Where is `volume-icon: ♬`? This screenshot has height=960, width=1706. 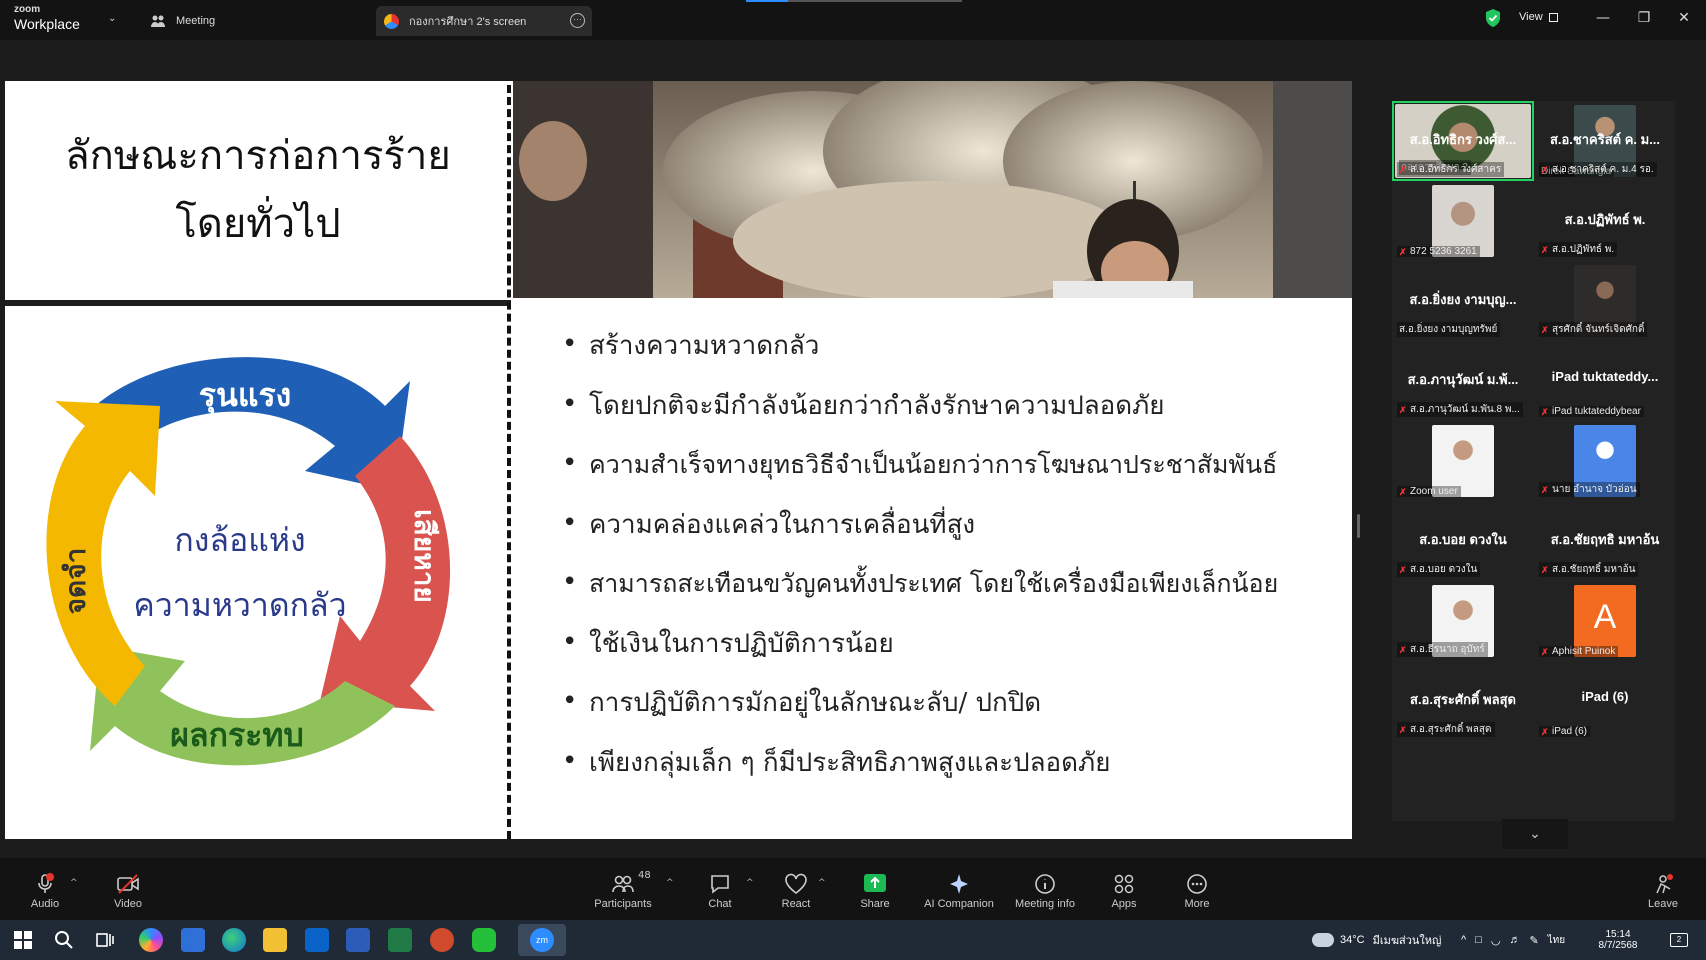 volume-icon: ♬ is located at coordinates (1514, 940).